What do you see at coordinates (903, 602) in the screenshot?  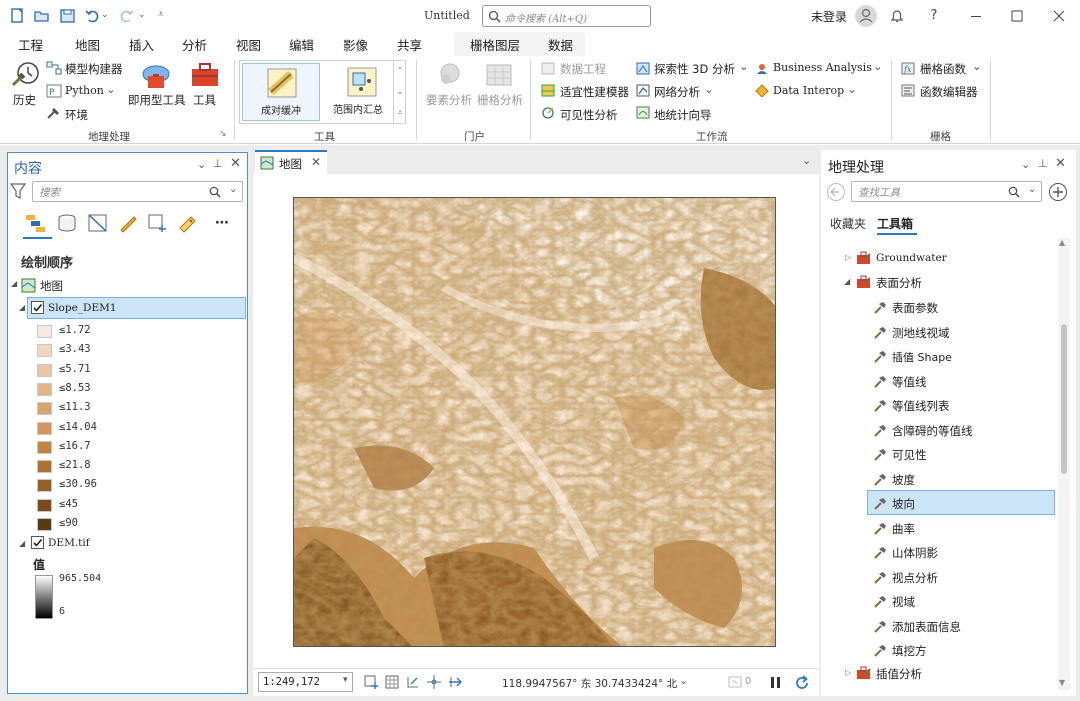 I see `tool-item: 视域` at bounding box center [903, 602].